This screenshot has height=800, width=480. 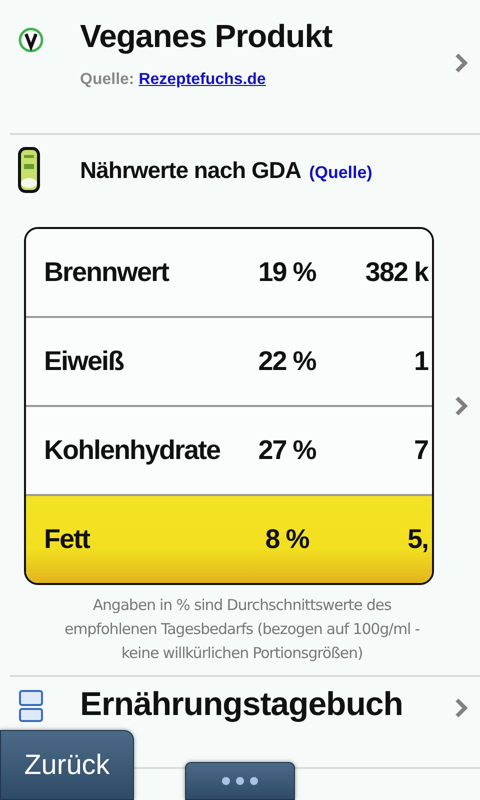 I want to click on nutrient-amount: 382 k, so click(x=397, y=272).